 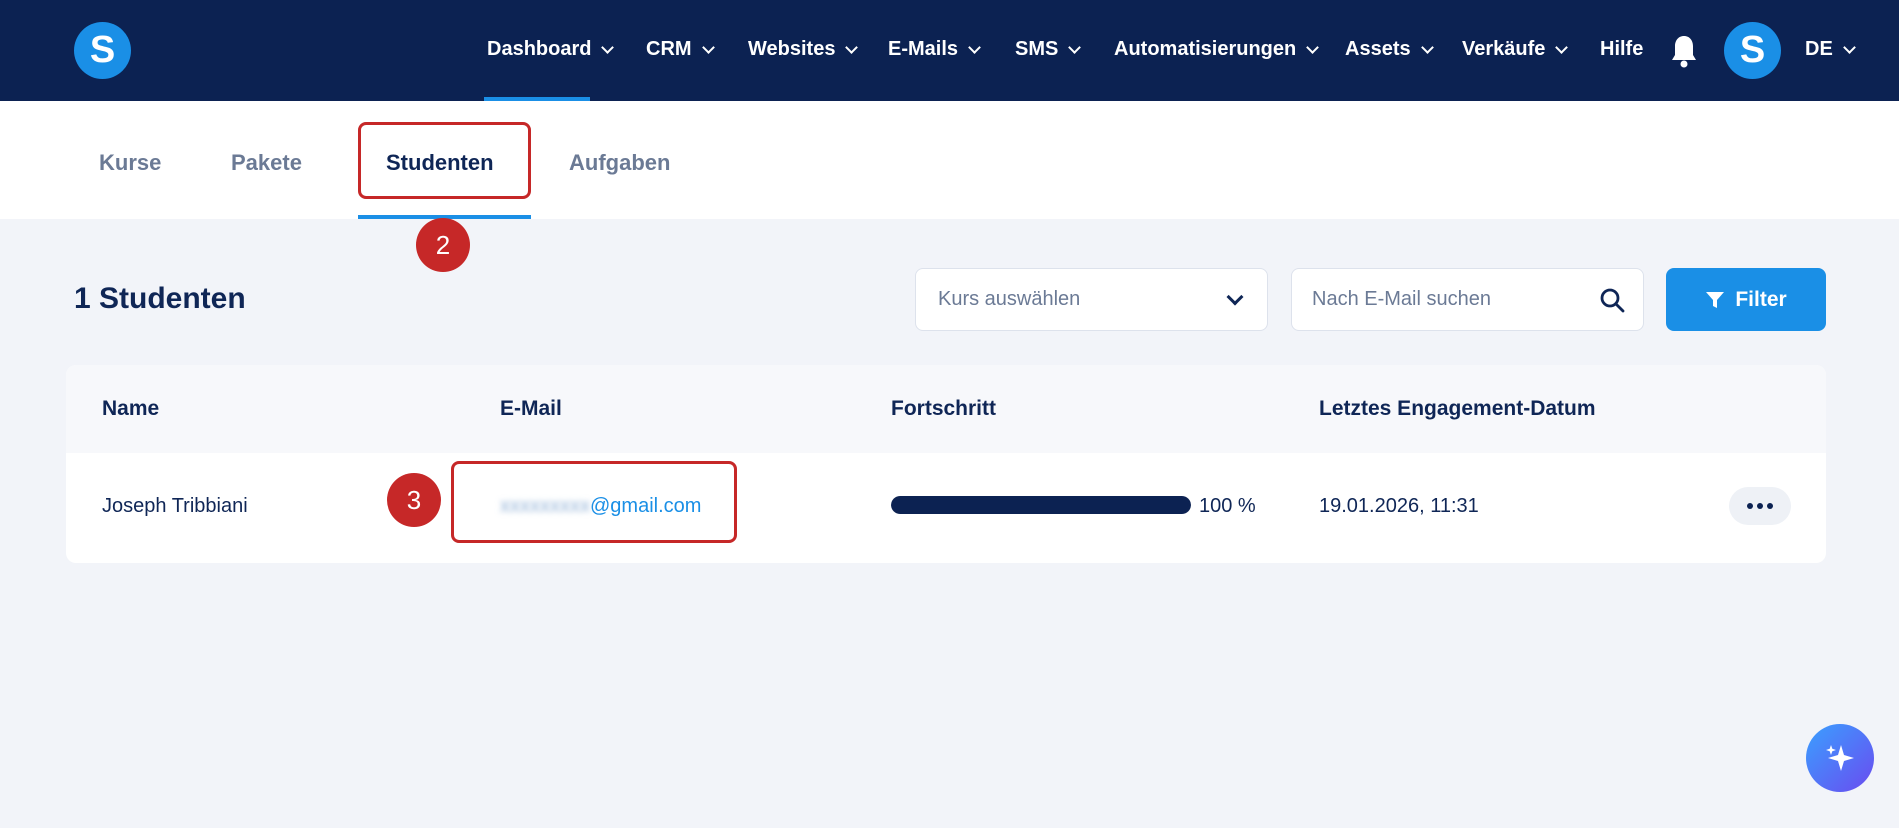 I want to click on annotation-highlight-email, so click(x=594, y=502).